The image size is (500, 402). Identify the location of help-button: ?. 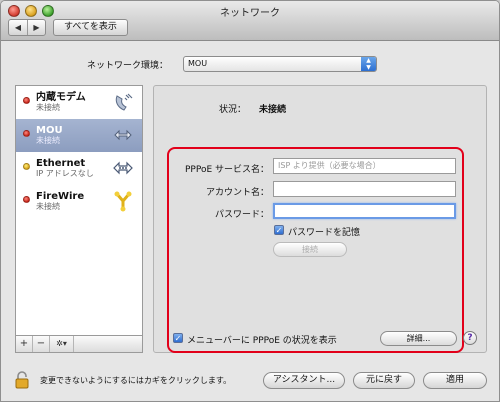
(470, 338).